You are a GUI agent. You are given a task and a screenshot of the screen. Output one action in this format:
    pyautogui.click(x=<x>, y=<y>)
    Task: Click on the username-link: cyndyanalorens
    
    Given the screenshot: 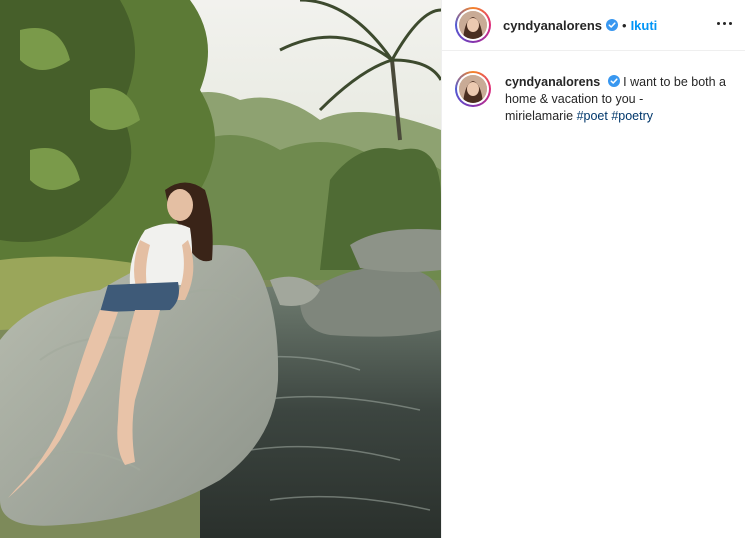 What is the action you would take?
    pyautogui.click(x=552, y=25)
    